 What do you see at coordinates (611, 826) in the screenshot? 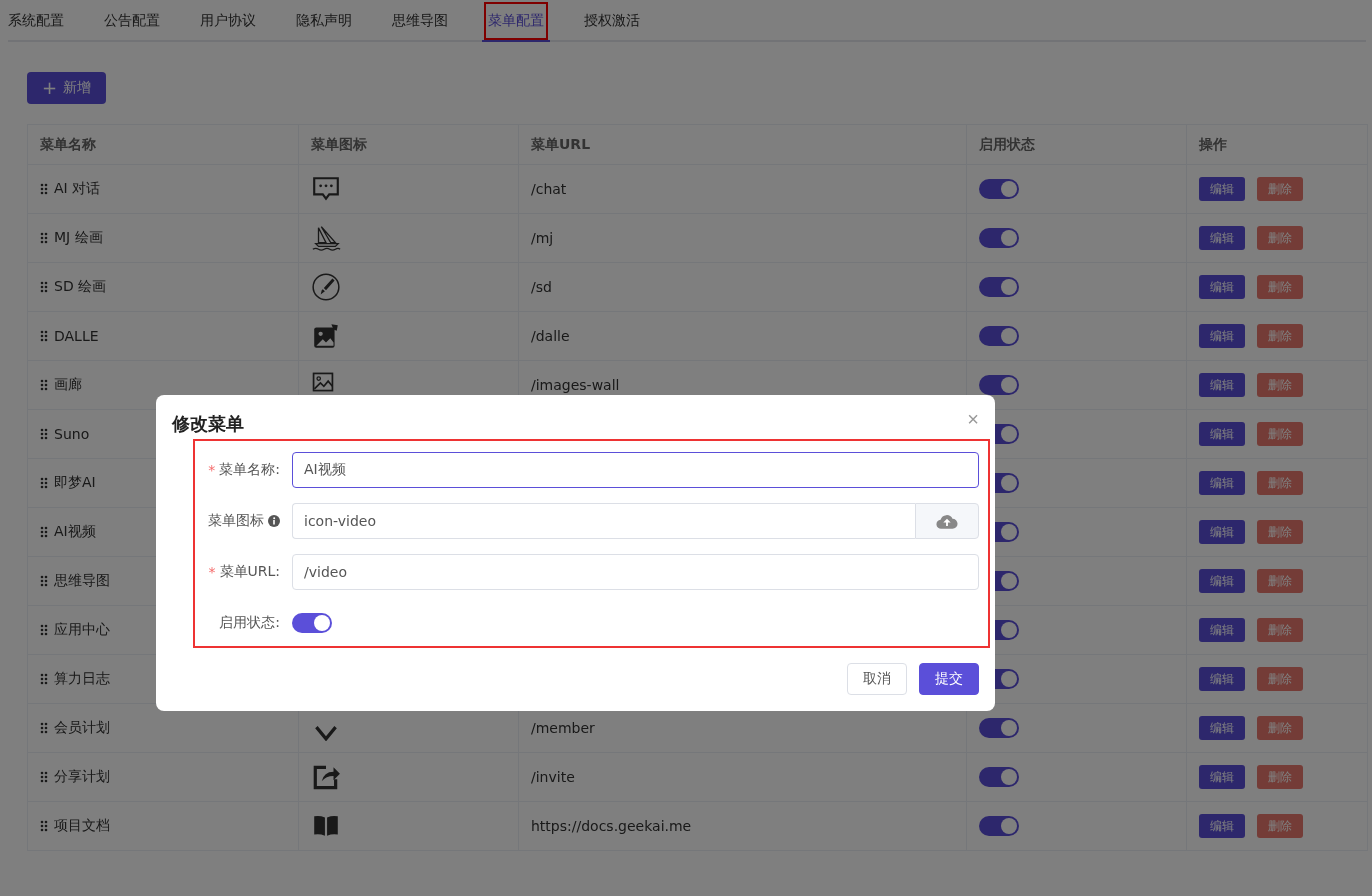
I see `menu-url: https://docs.geekai.me` at bounding box center [611, 826].